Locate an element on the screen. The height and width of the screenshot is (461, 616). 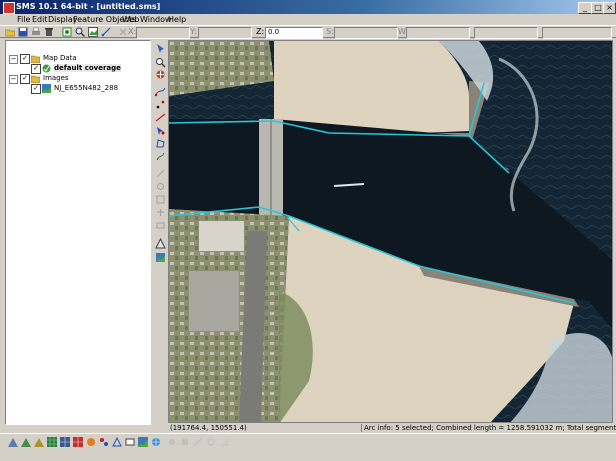
menu-window: Window is located at coordinates (156, 19).